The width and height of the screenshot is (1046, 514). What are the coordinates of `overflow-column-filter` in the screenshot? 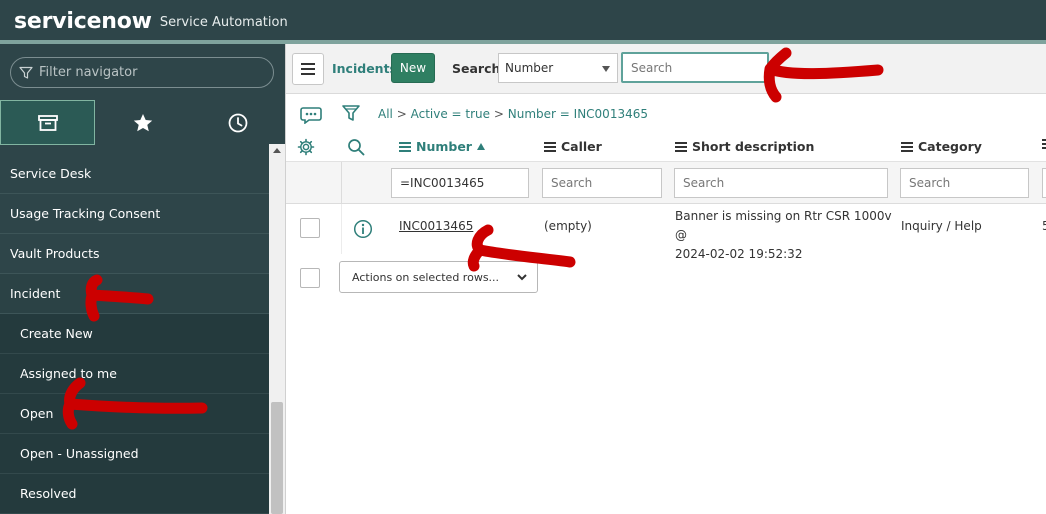 It's located at (1044, 183).